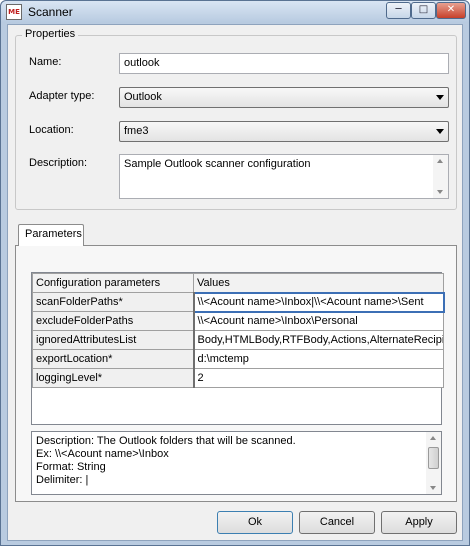  Describe the element at coordinates (318, 378) in the screenshot. I see `param-value-cell: 2` at that location.